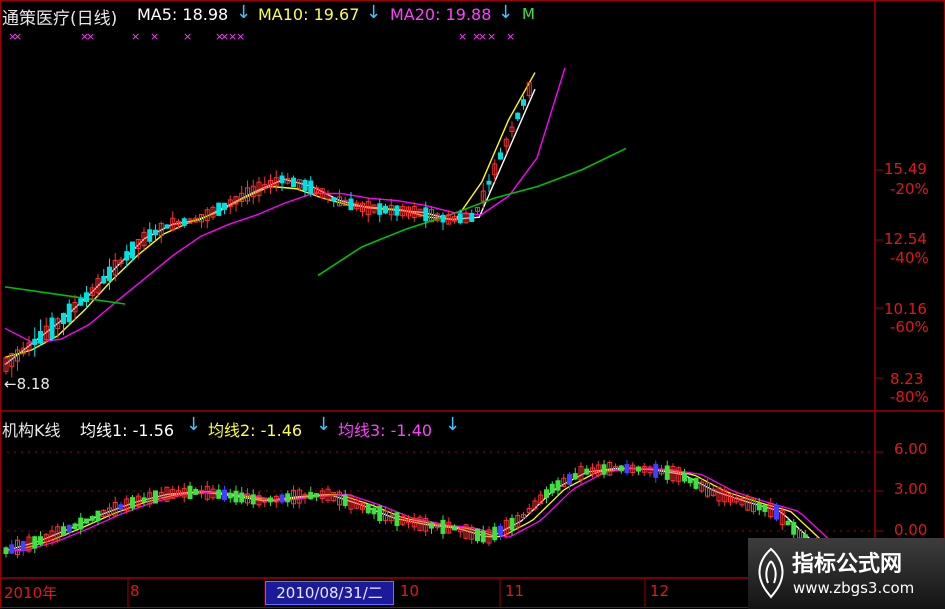  Describe the element at coordinates (911, 449) in the screenshot. I see `sub-axis-label: 6.00` at that location.